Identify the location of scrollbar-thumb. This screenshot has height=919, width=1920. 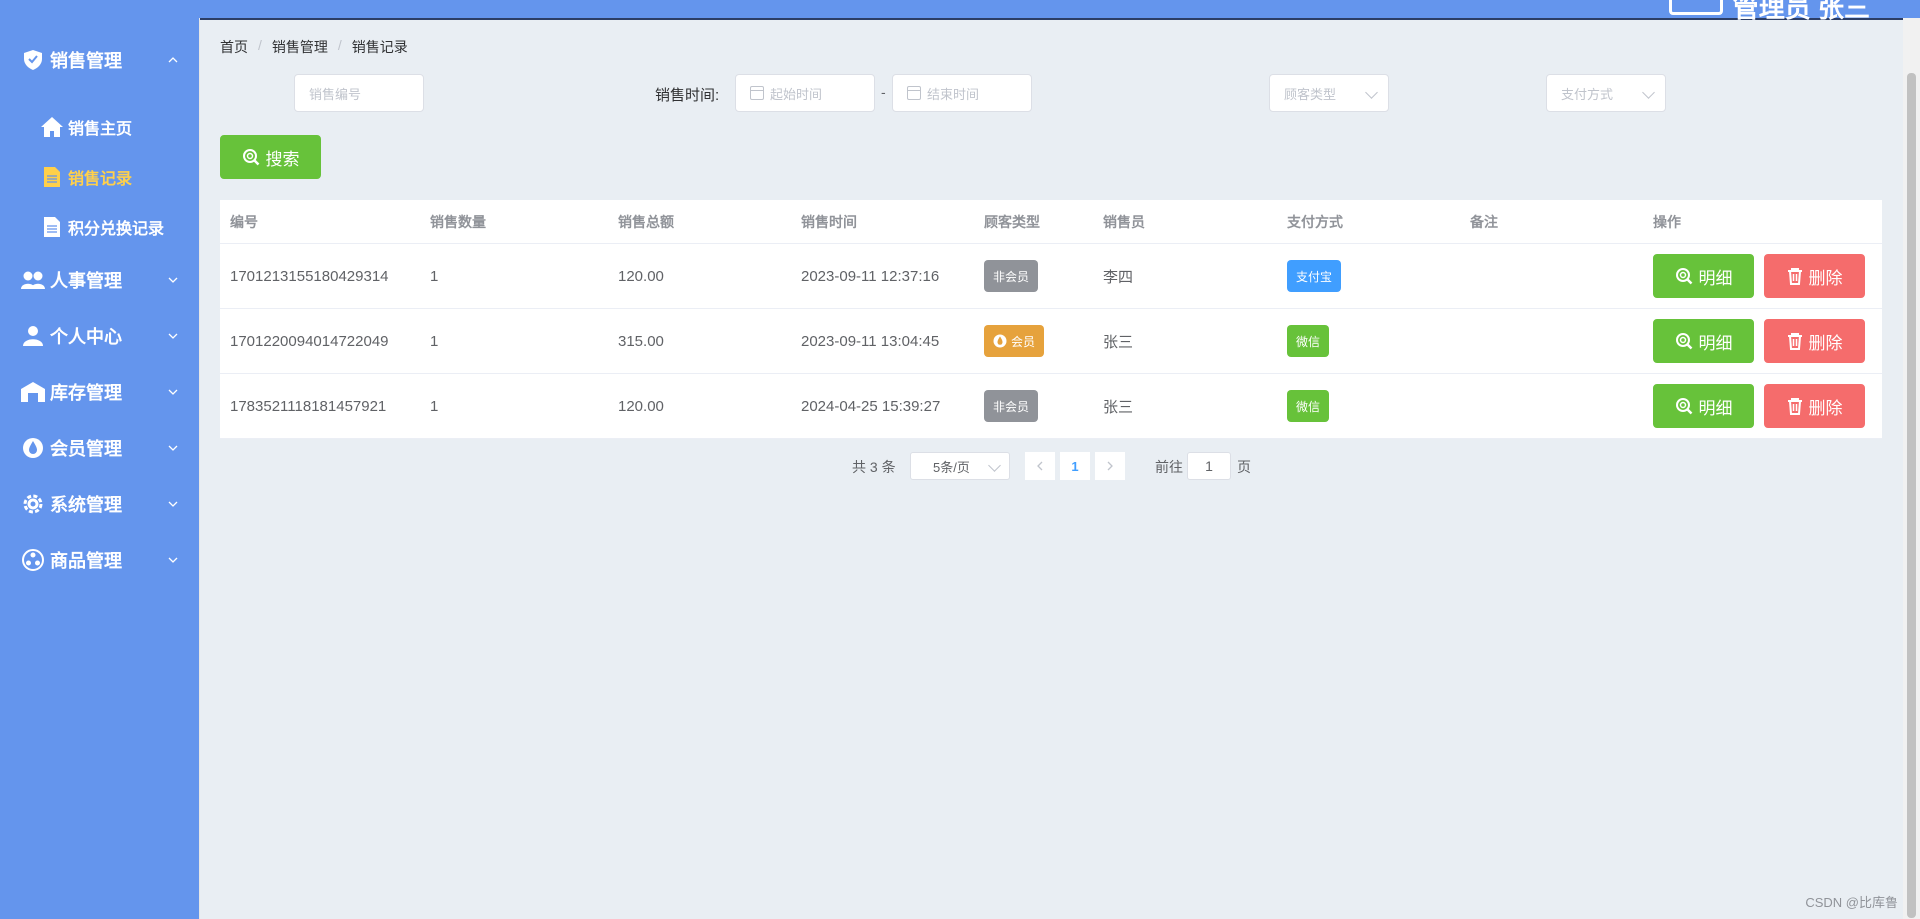
(1911, 495).